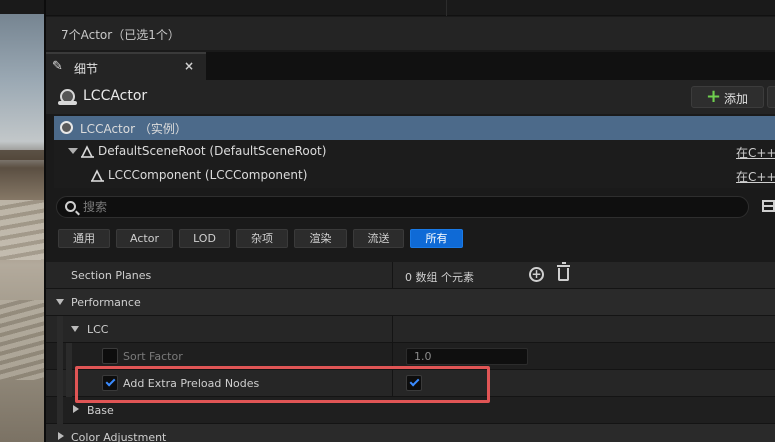 Image resolution: width=775 pixels, height=442 pixels. I want to click on category-base: Base, so click(410, 410).